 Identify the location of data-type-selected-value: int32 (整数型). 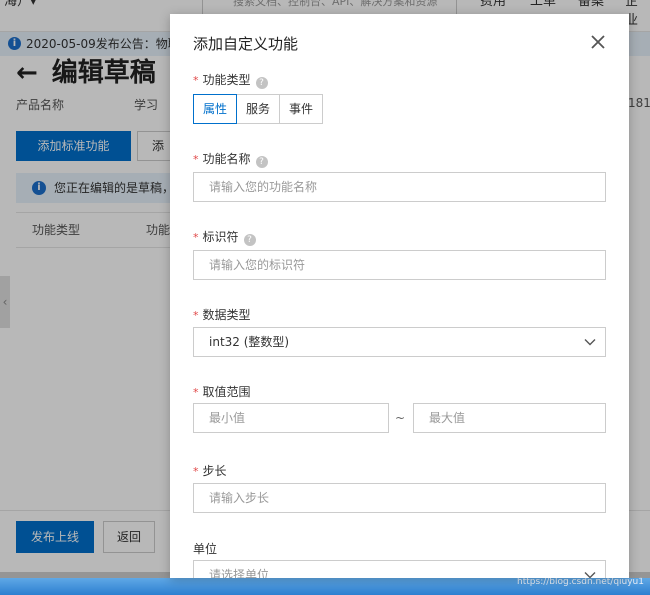
(249, 342).